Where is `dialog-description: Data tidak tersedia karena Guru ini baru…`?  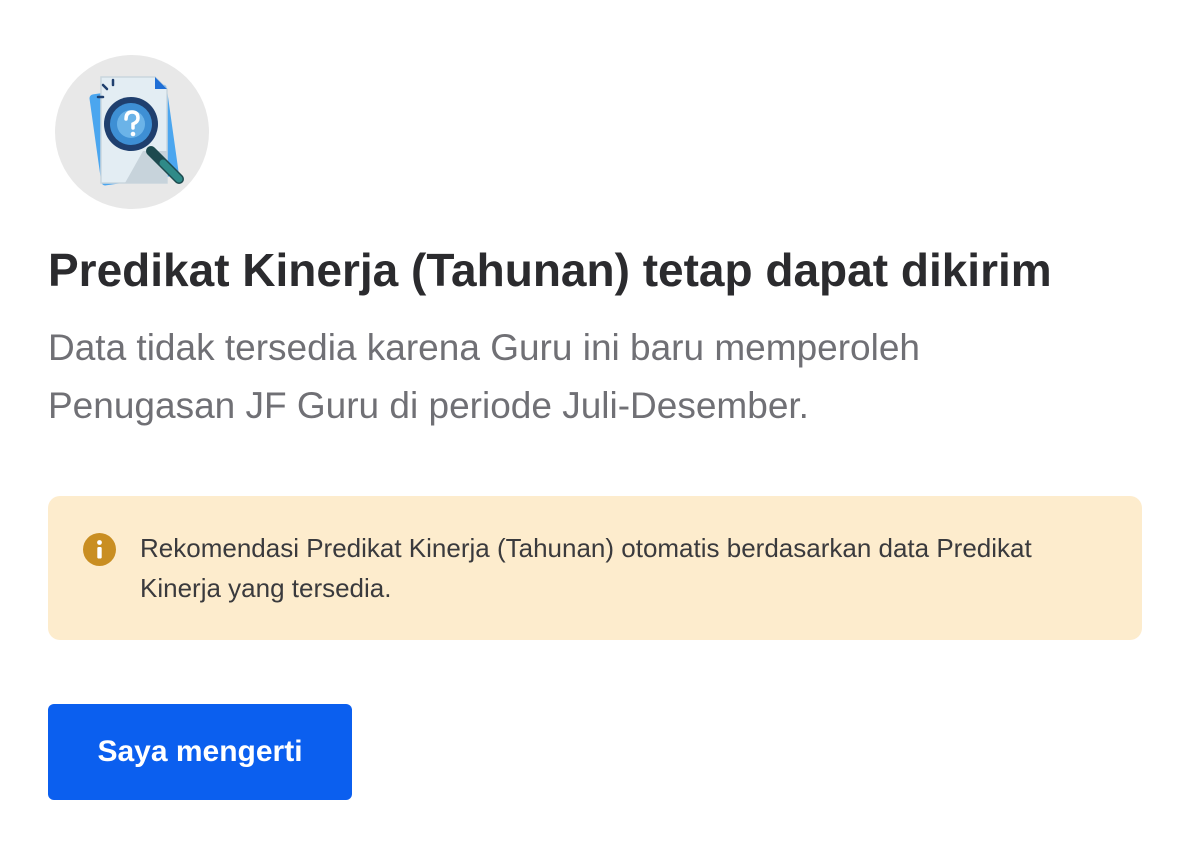 dialog-description: Data tidak tersedia karena Guru ini baru… is located at coordinates (484, 376).